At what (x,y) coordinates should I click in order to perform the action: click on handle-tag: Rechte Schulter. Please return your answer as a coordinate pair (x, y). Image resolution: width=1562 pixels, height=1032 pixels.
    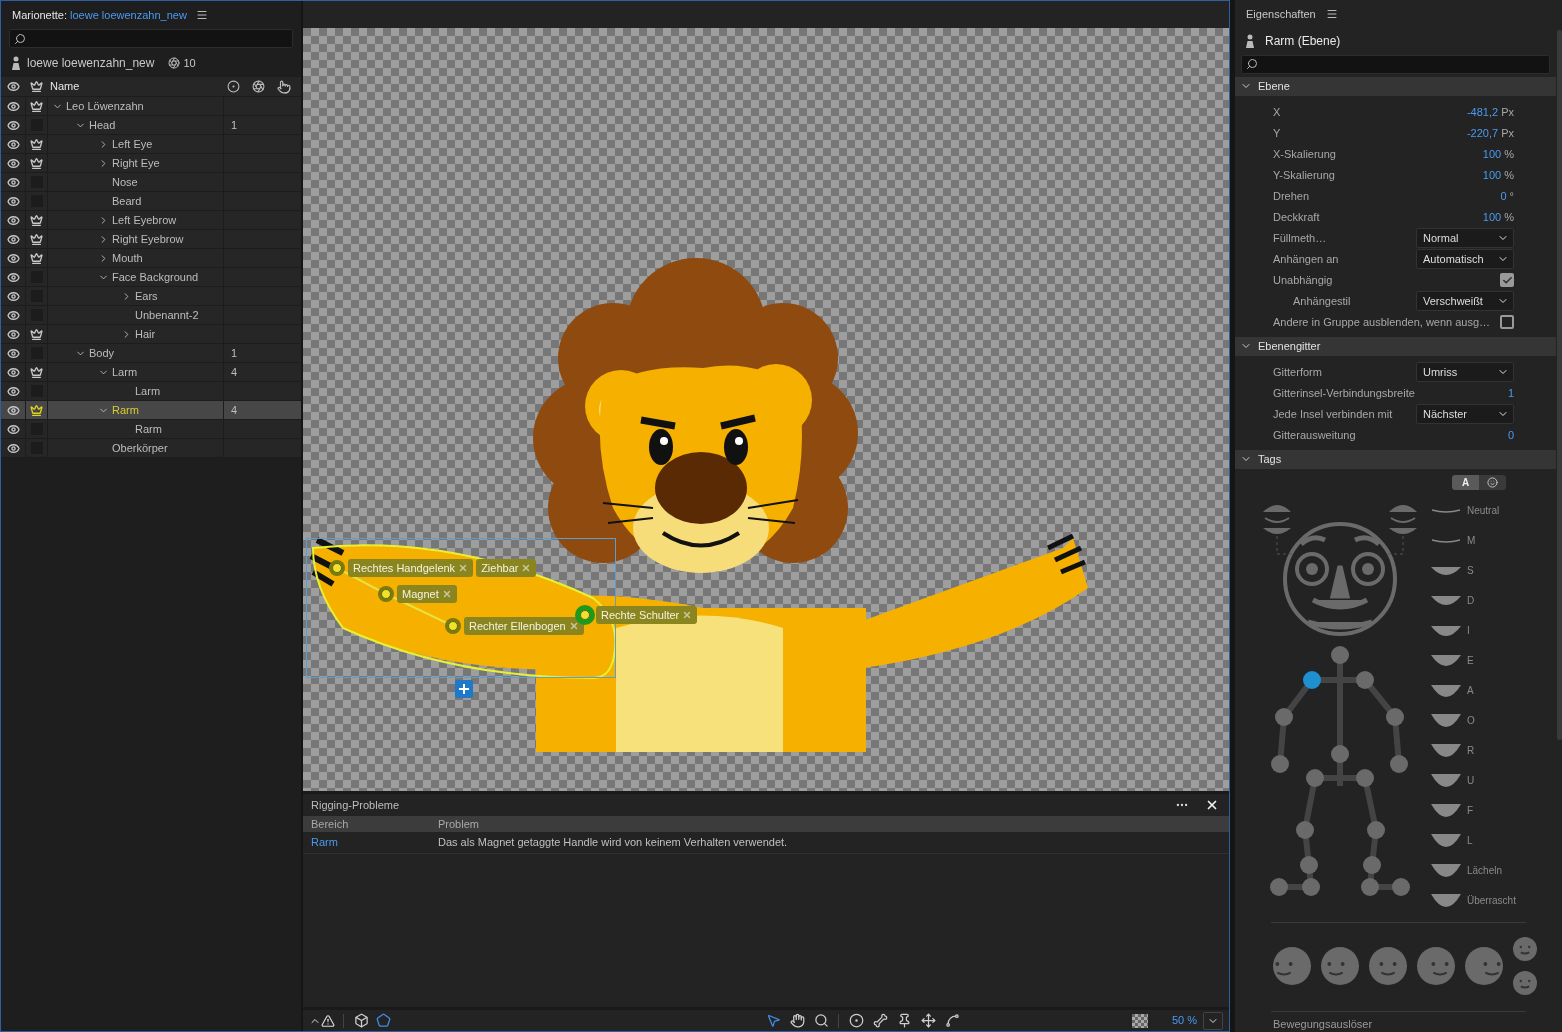
    Looking at the image, I should click on (647, 615).